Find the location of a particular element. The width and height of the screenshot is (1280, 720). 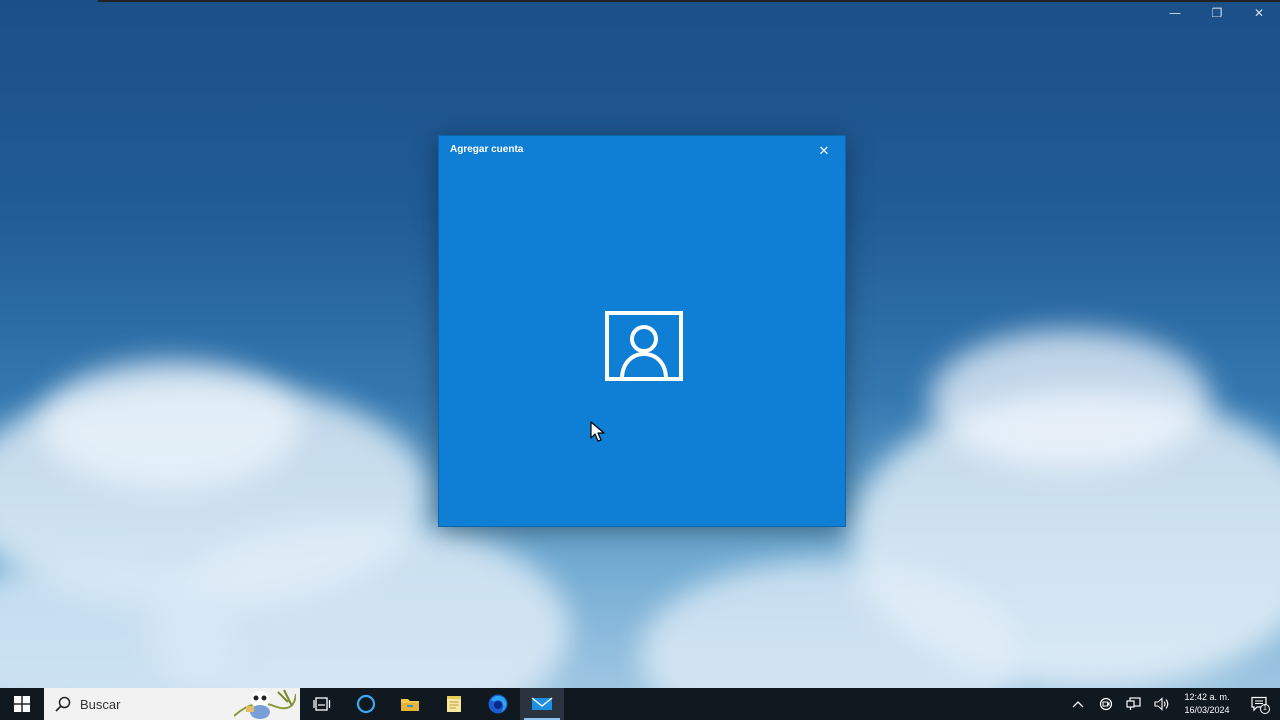

notes-button is located at coordinates (454, 704).